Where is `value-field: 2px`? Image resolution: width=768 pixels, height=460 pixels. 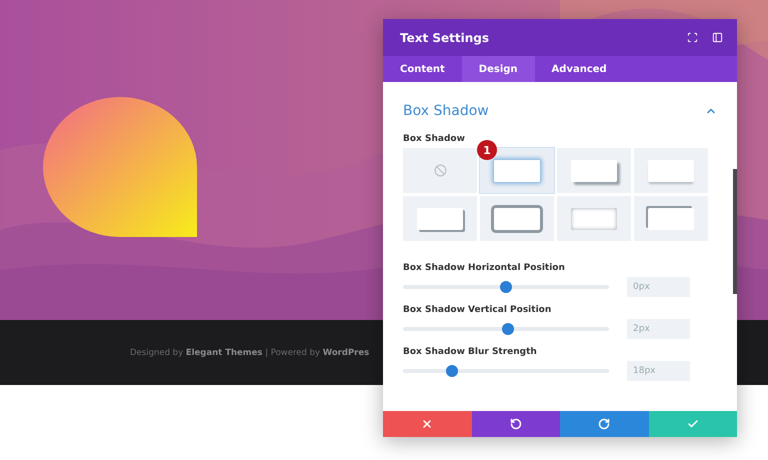
value-field: 2px is located at coordinates (658, 329).